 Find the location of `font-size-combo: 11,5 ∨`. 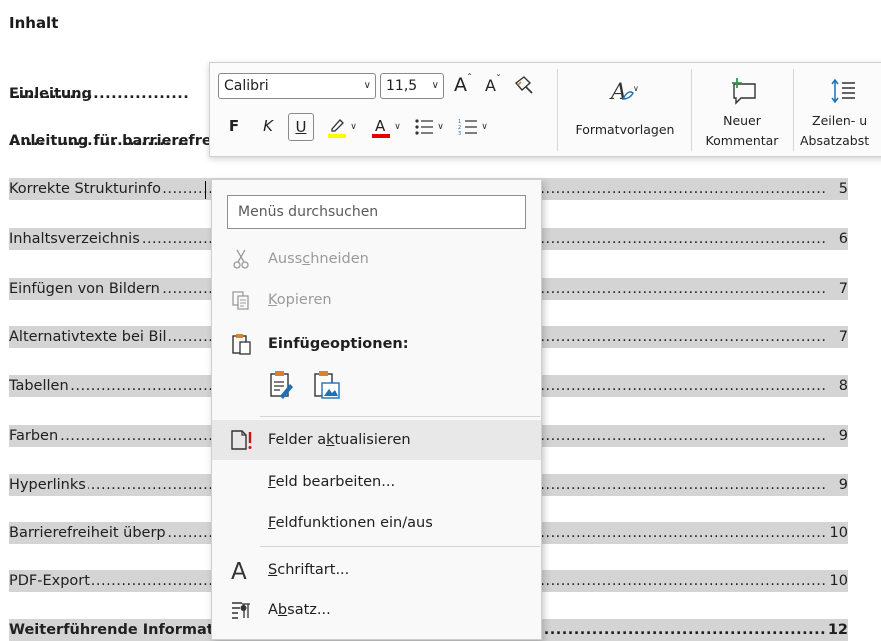

font-size-combo: 11,5 ∨ is located at coordinates (412, 86).